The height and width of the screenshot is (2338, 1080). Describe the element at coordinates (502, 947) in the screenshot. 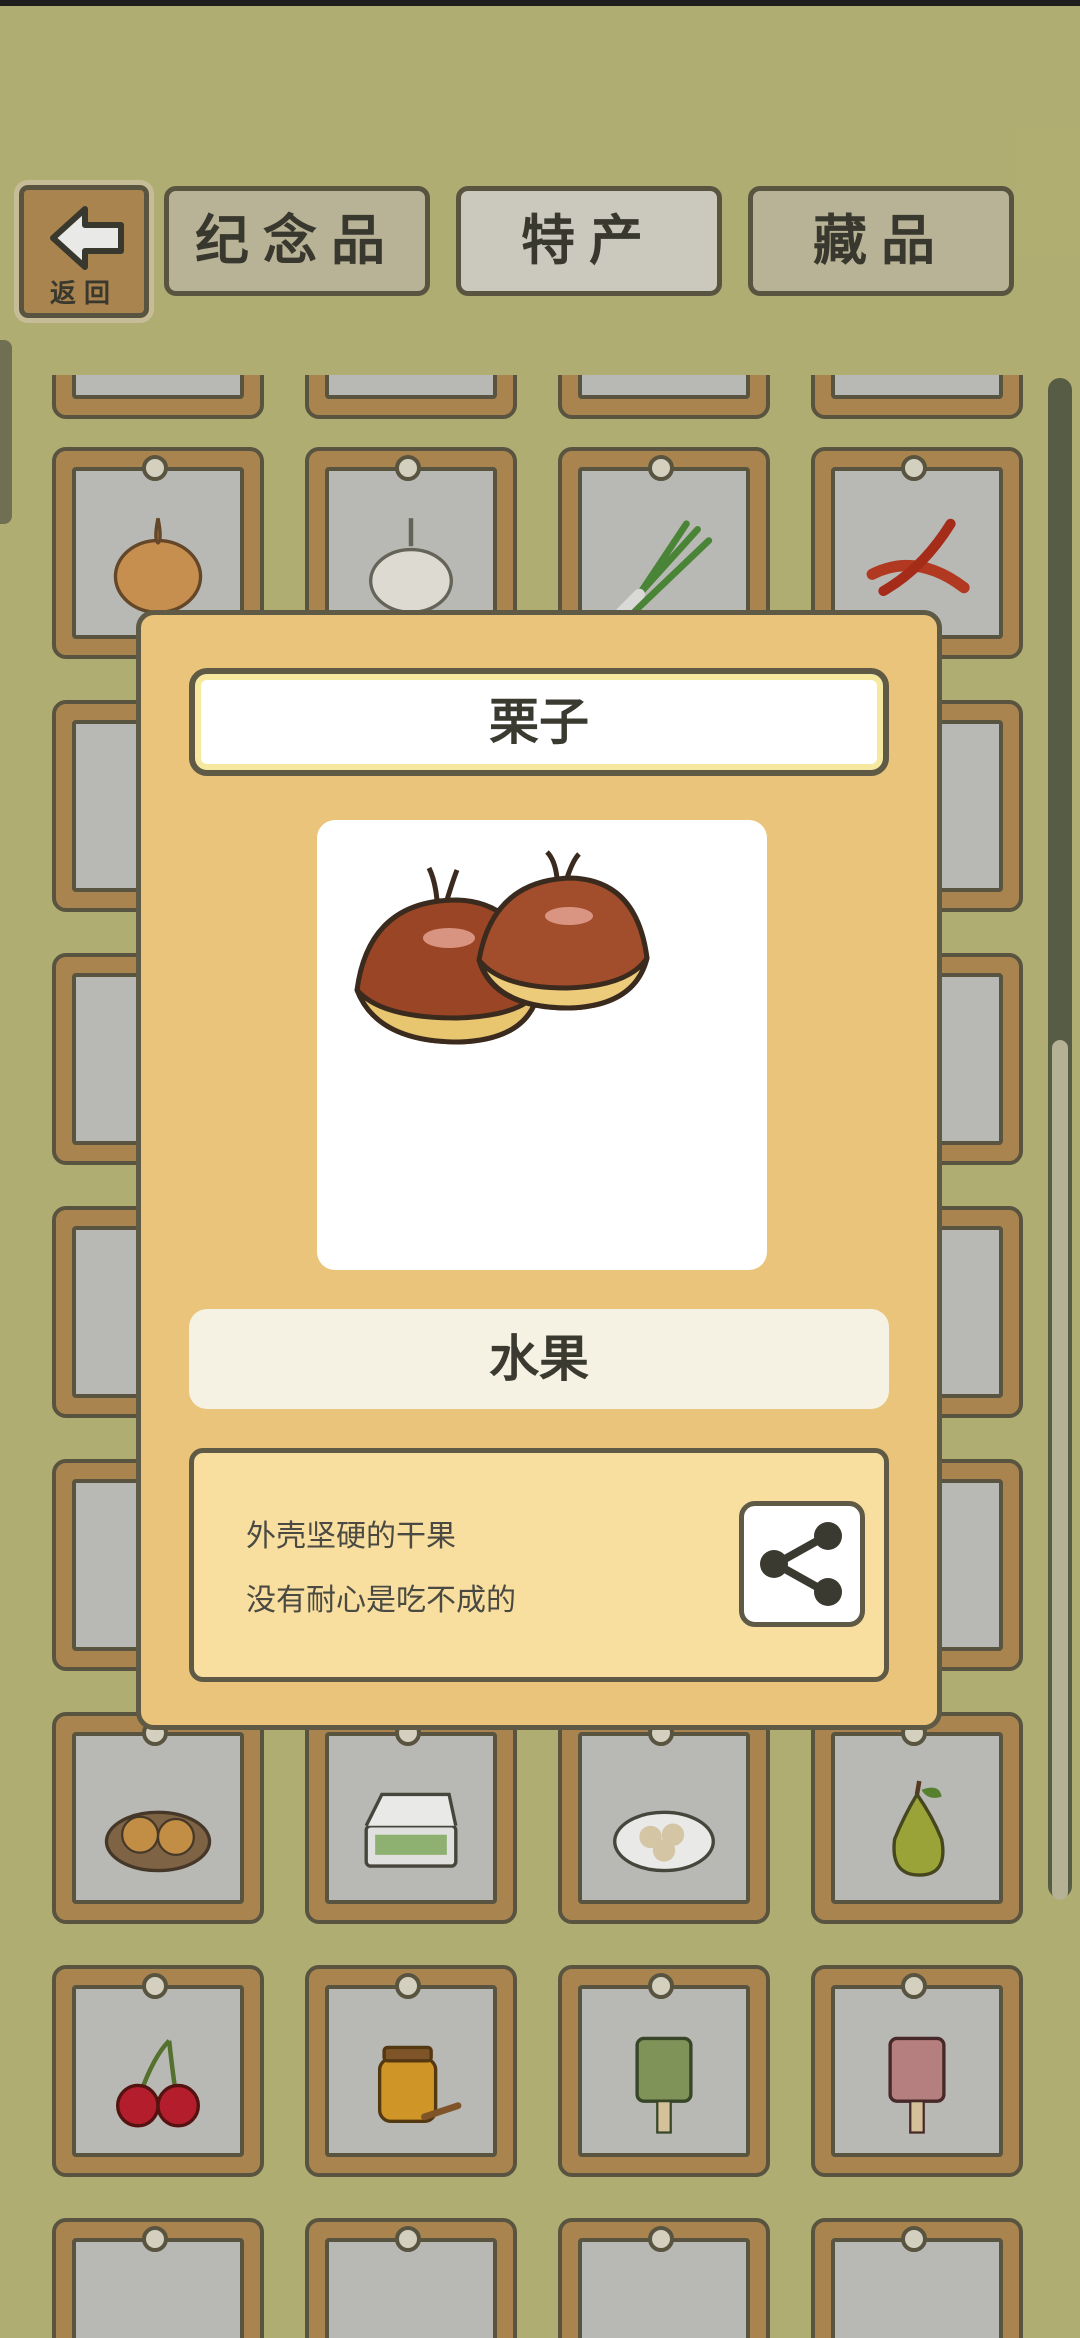

I see `chestnut-icon` at that location.